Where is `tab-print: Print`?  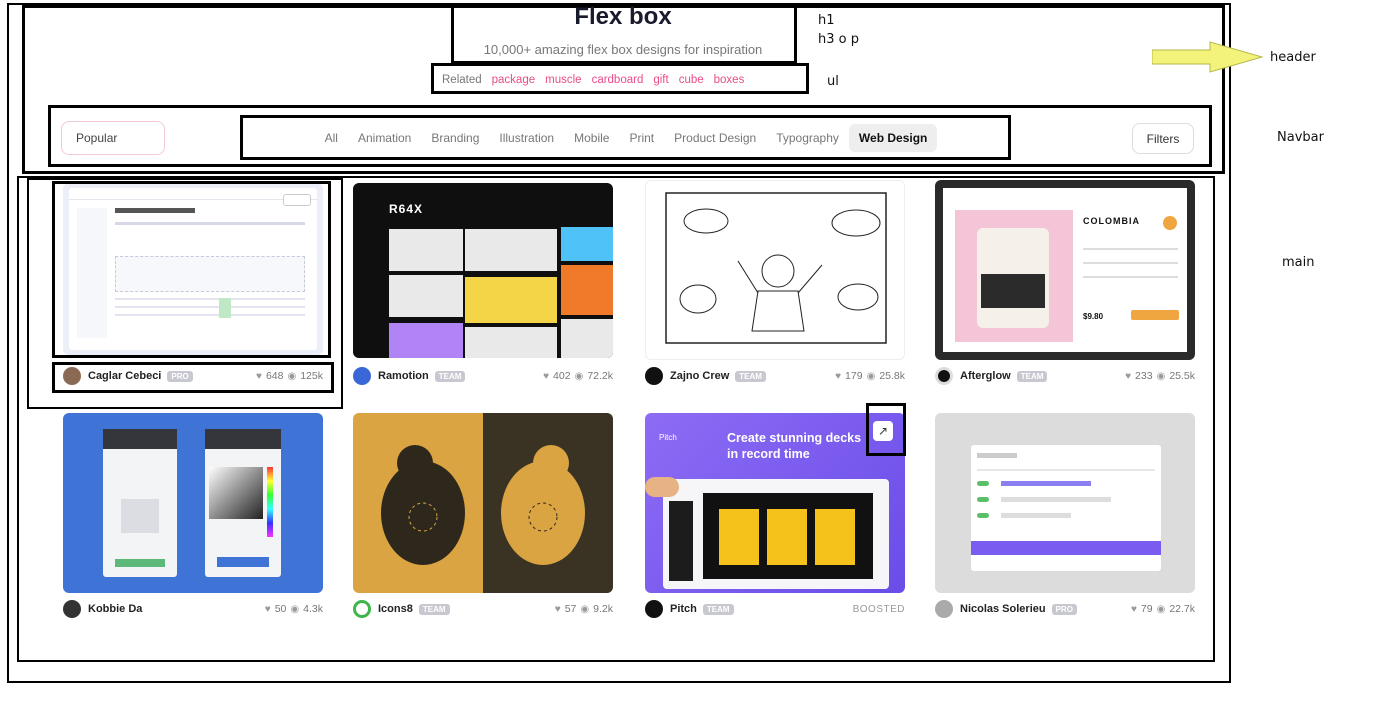
tab-print: Print is located at coordinates (641, 138).